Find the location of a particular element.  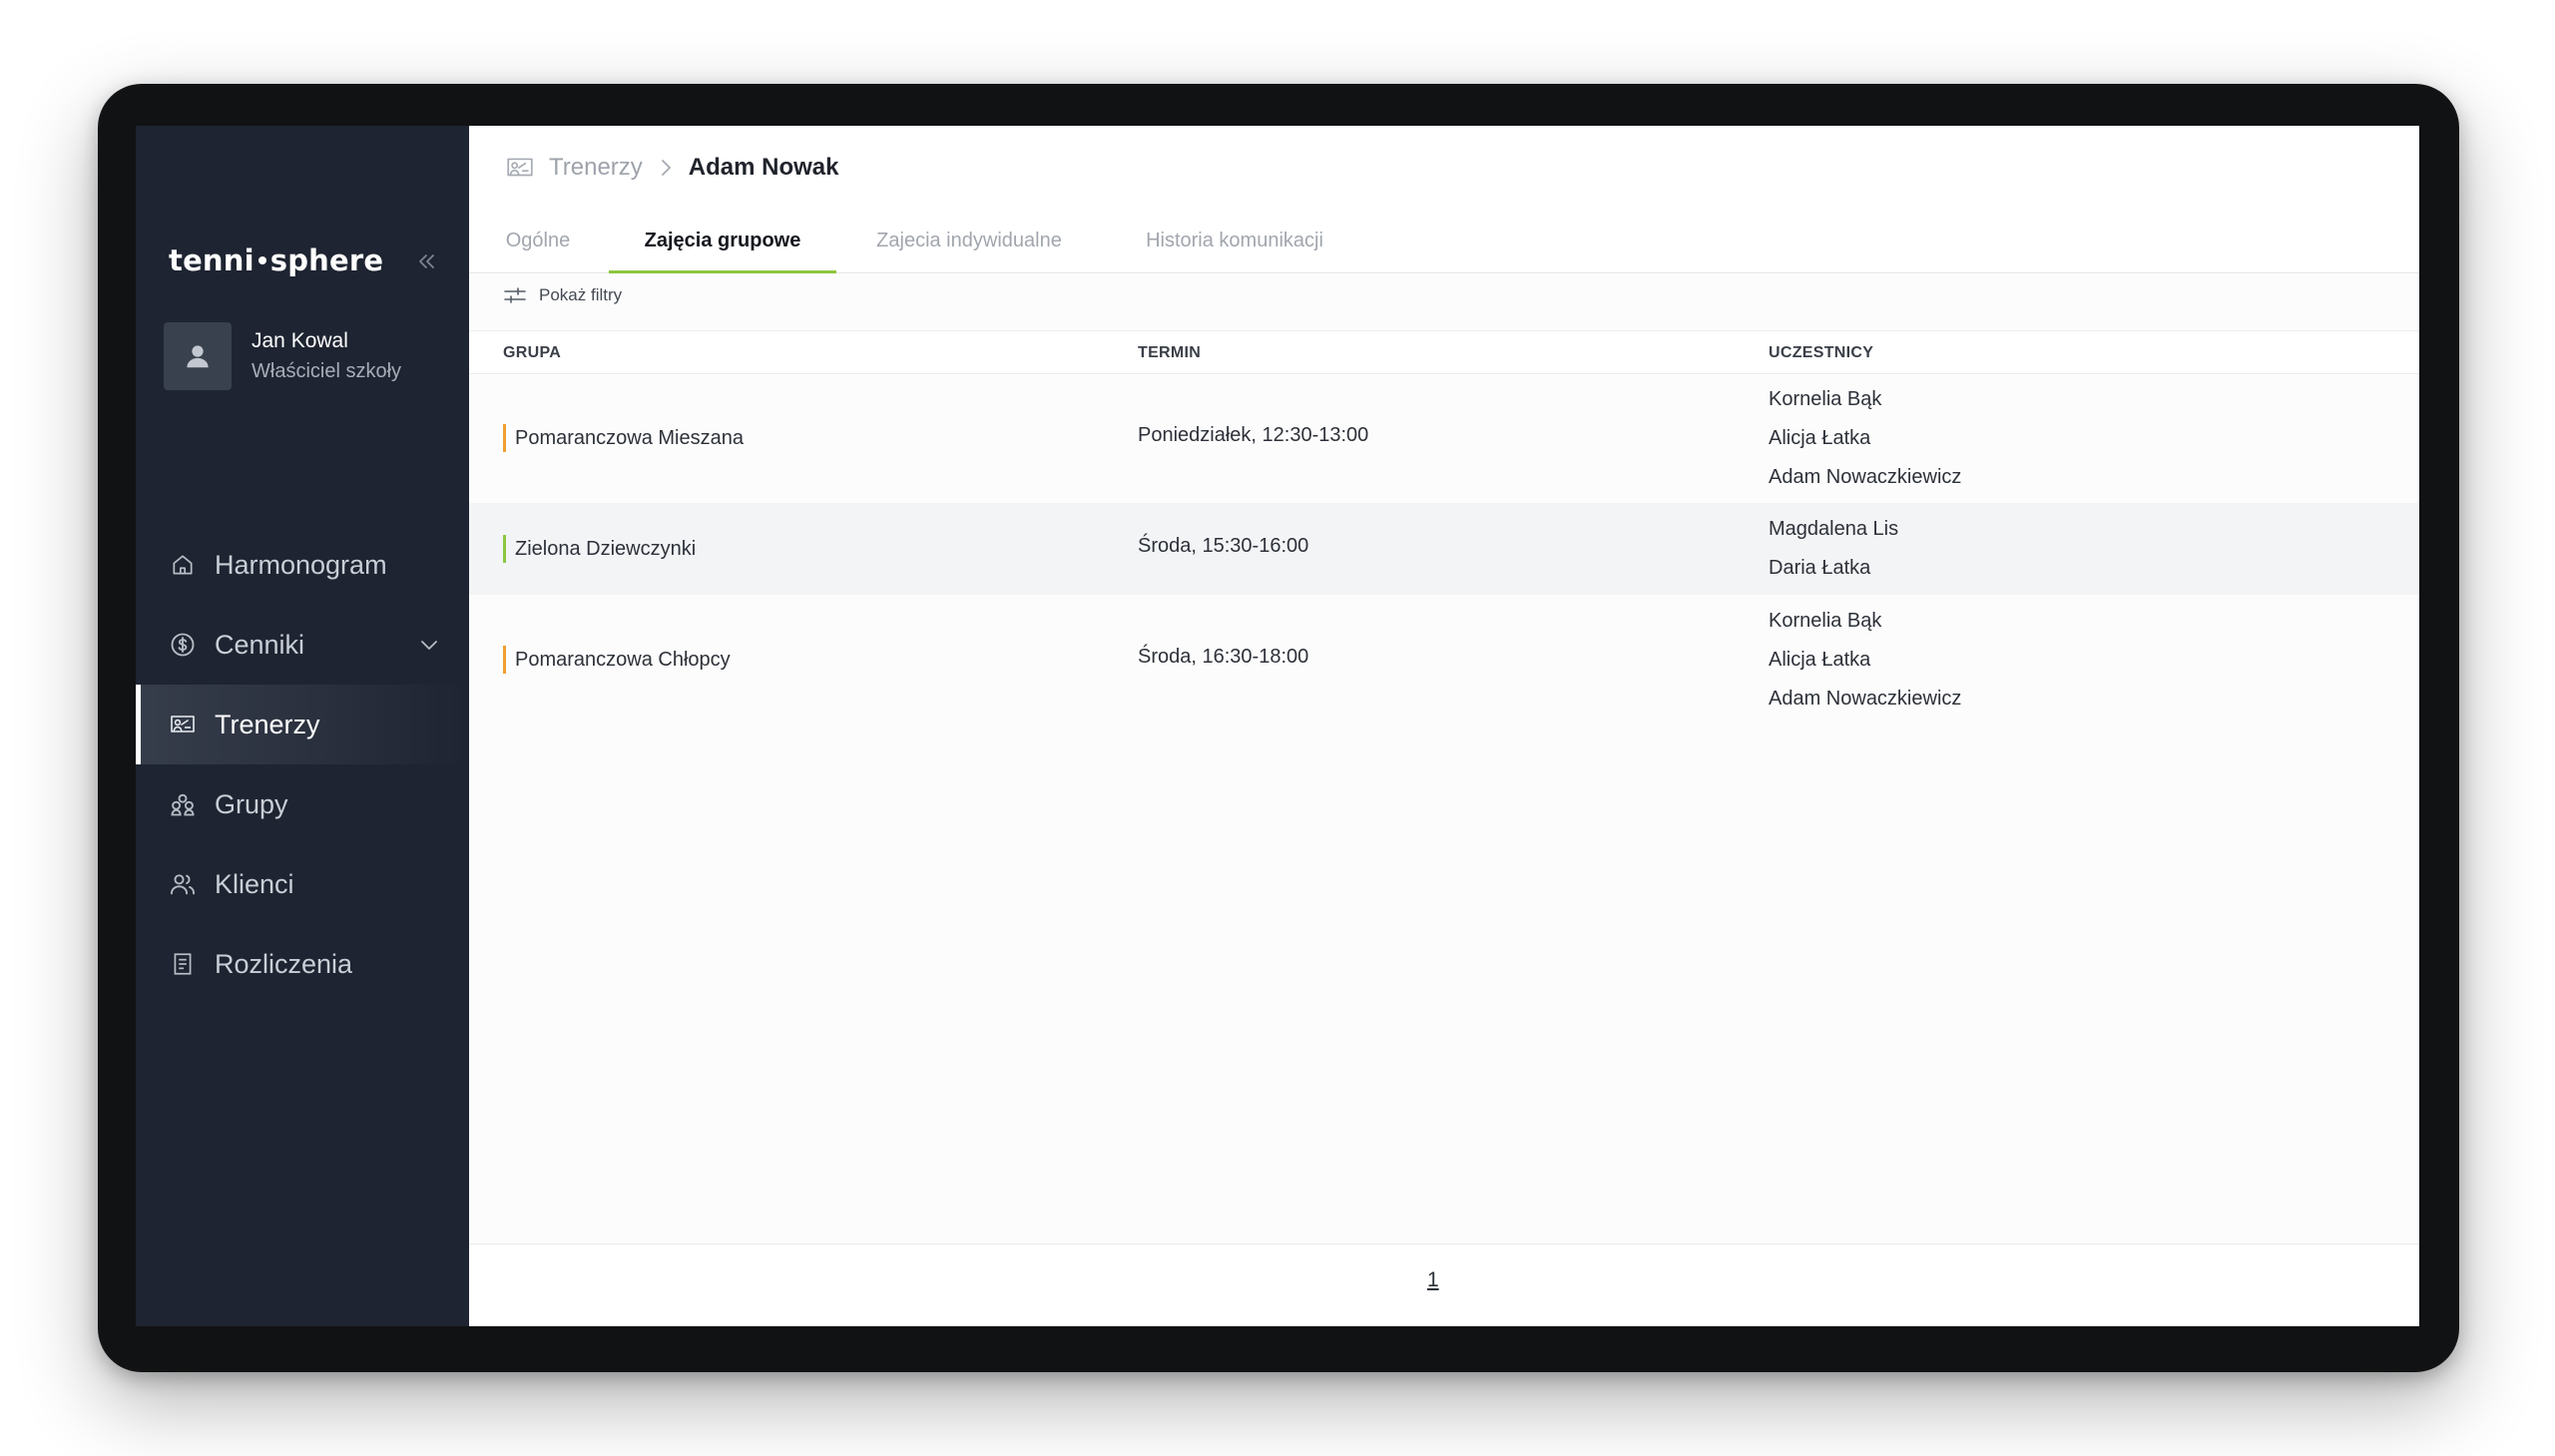

tab-zajecia-grupowe: Zajęcia grupowe is located at coordinates (722, 241).